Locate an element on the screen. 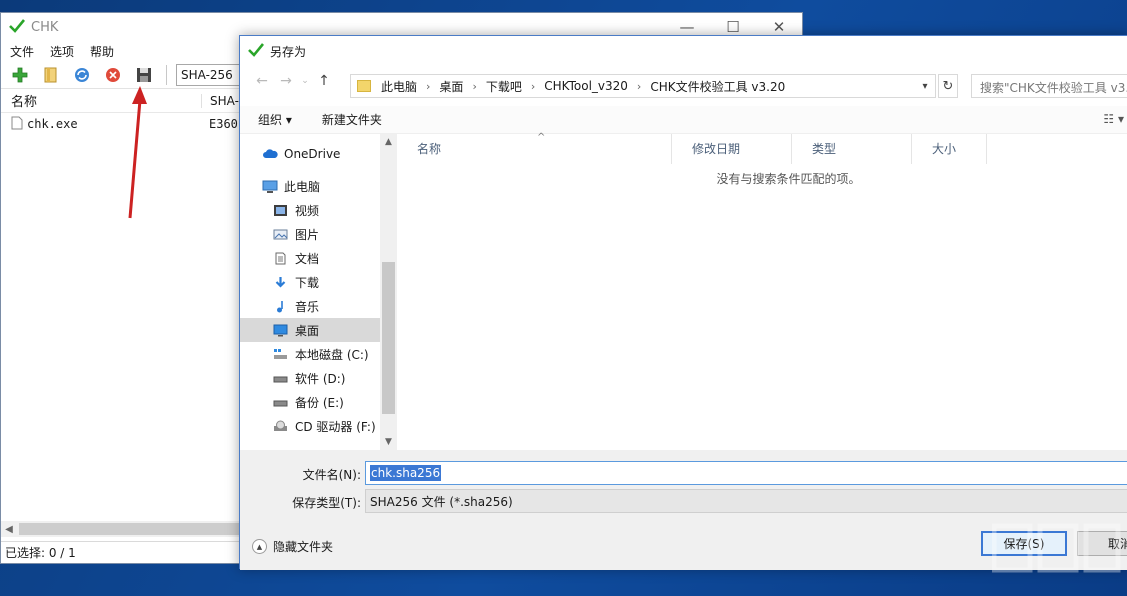 Image resolution: width=1127 pixels, height=596 pixels. breadcrumb-item: 下载吧› is located at coordinates (515, 86).